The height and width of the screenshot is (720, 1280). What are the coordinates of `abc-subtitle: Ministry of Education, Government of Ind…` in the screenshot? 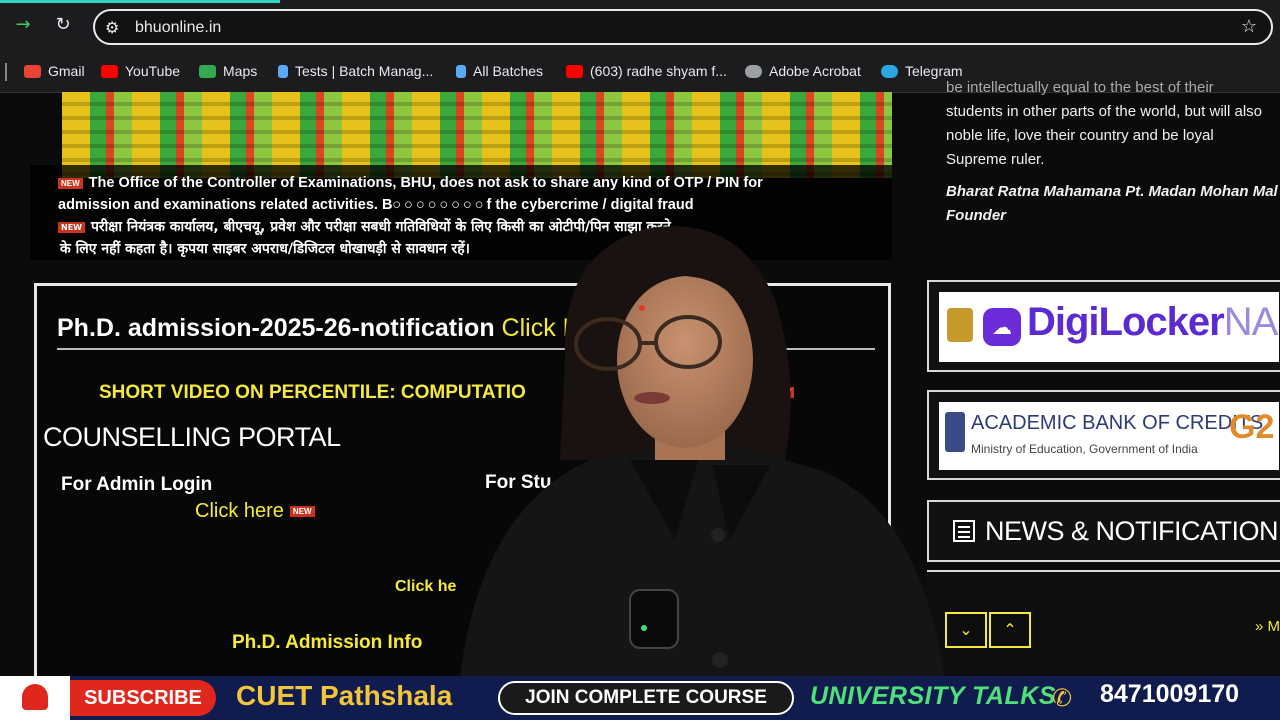 It's located at (1084, 449).